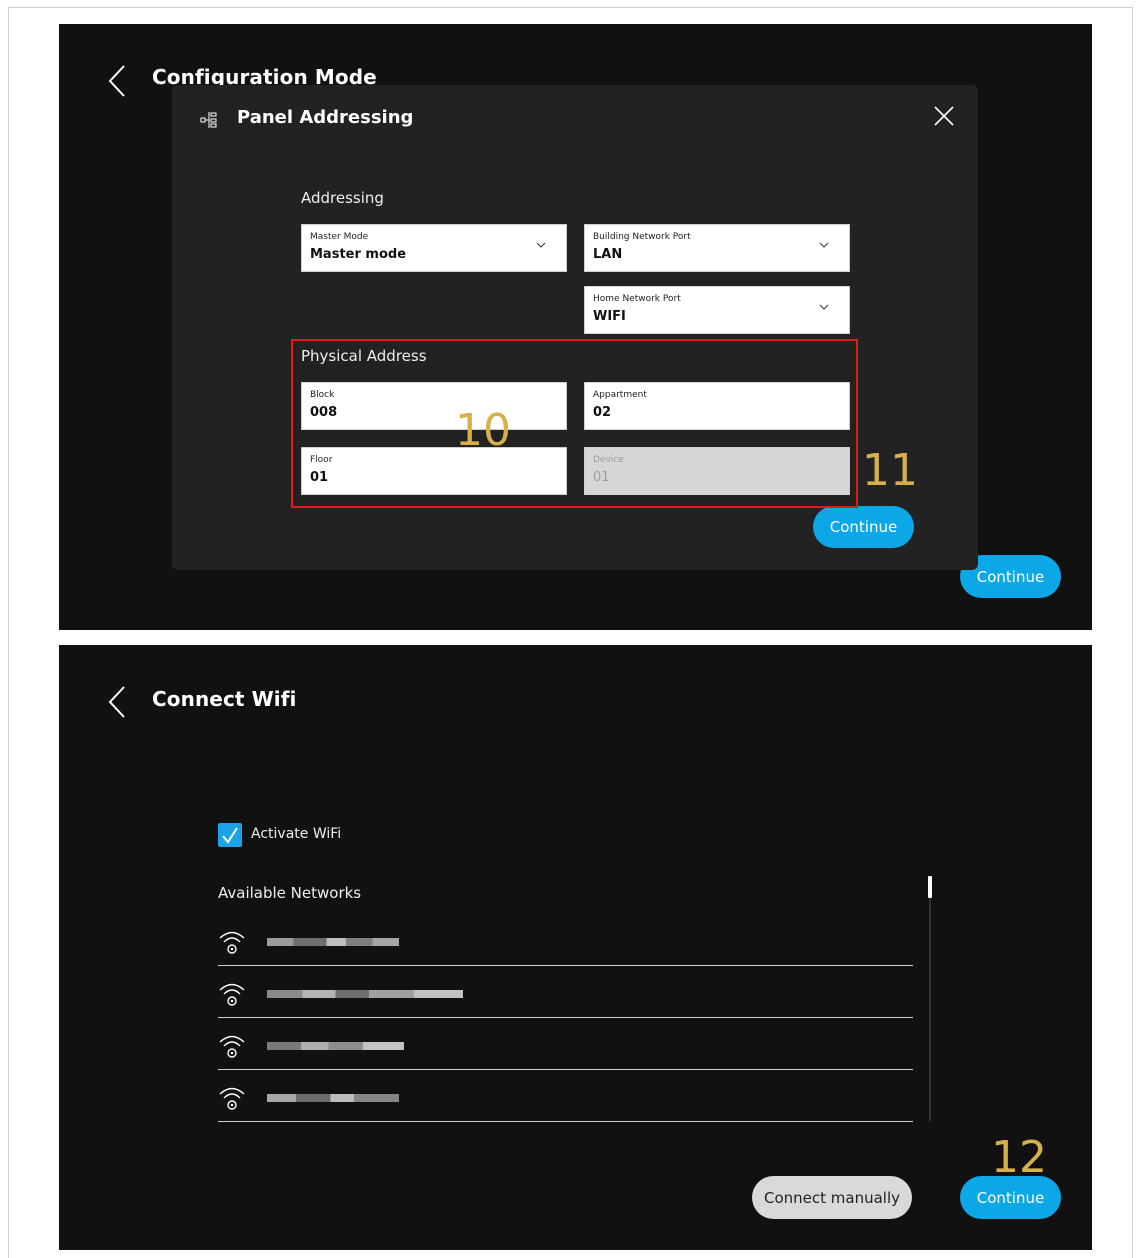  What do you see at coordinates (339, 237) in the screenshot?
I see `field-label: Master Mode` at bounding box center [339, 237].